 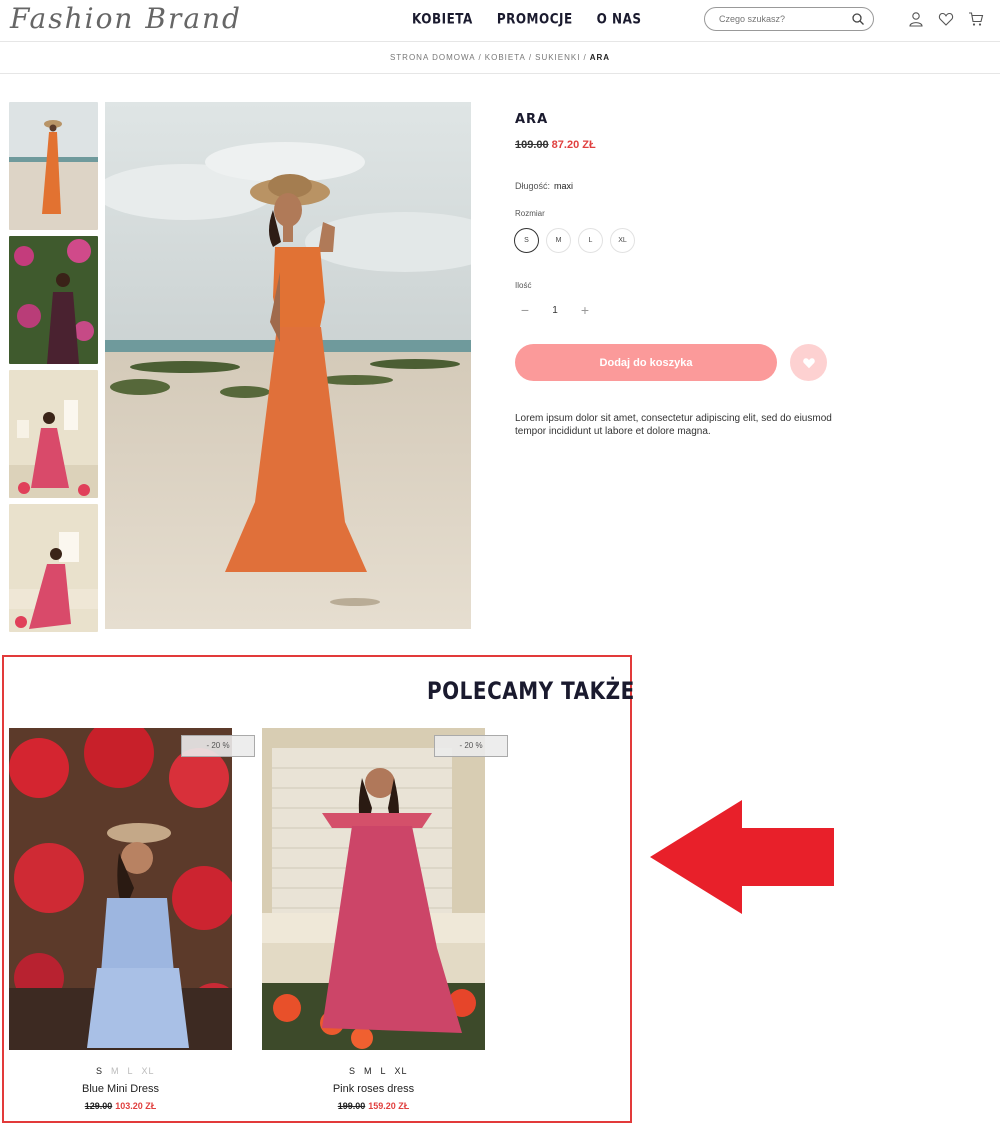 I want to click on size-option-l: L, so click(x=590, y=240).